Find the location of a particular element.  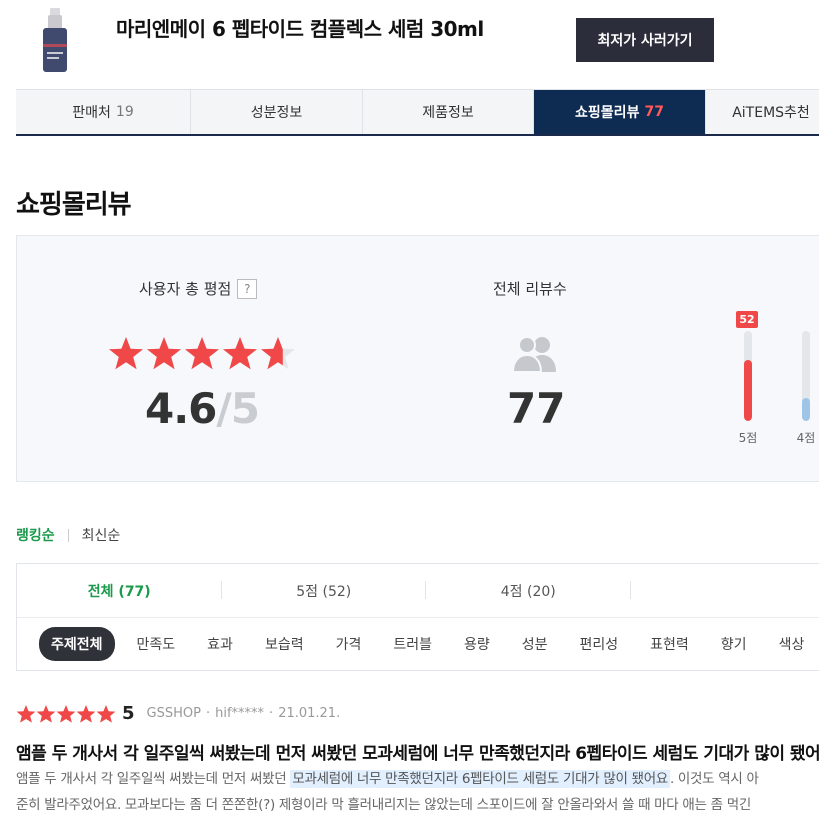

topic-chip: 향기 is located at coordinates (734, 644).